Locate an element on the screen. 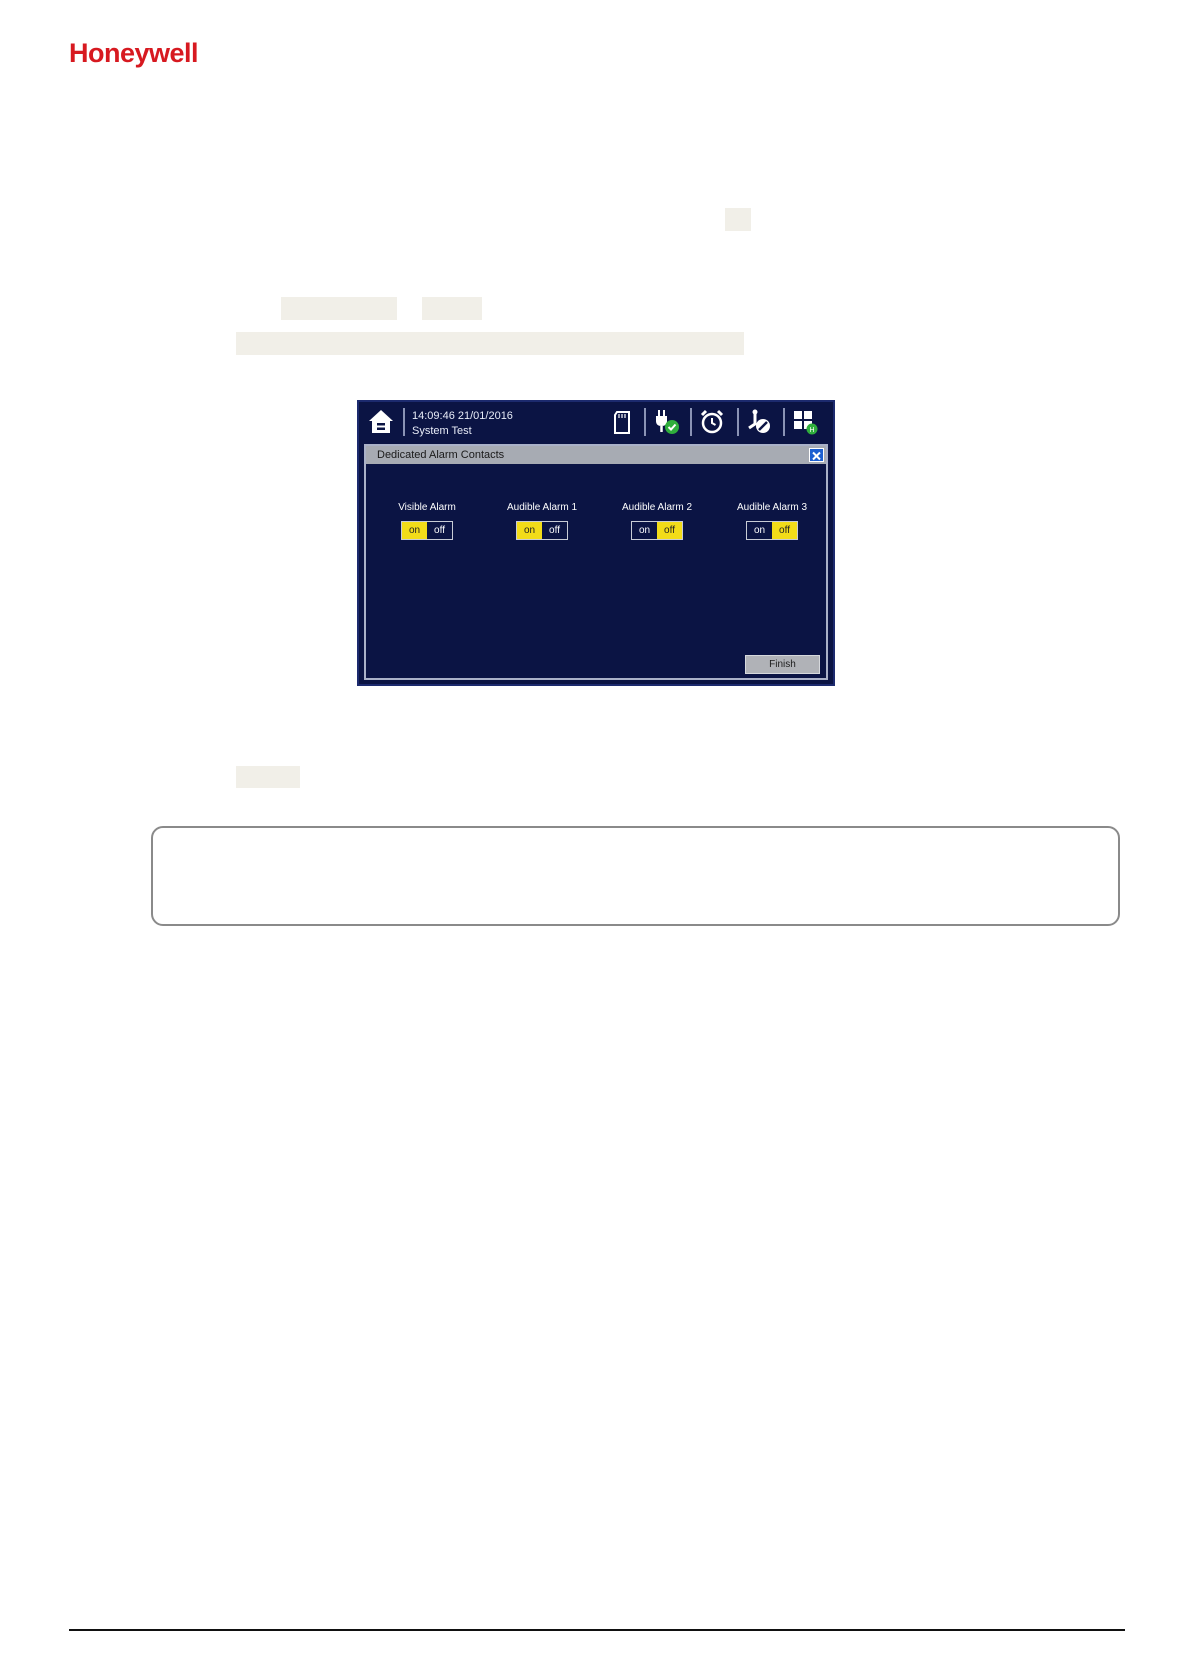 This screenshot has width=1188, height=1680. alarm-audible-1: Audible Alarm 1 on off is located at coordinates (542, 521).